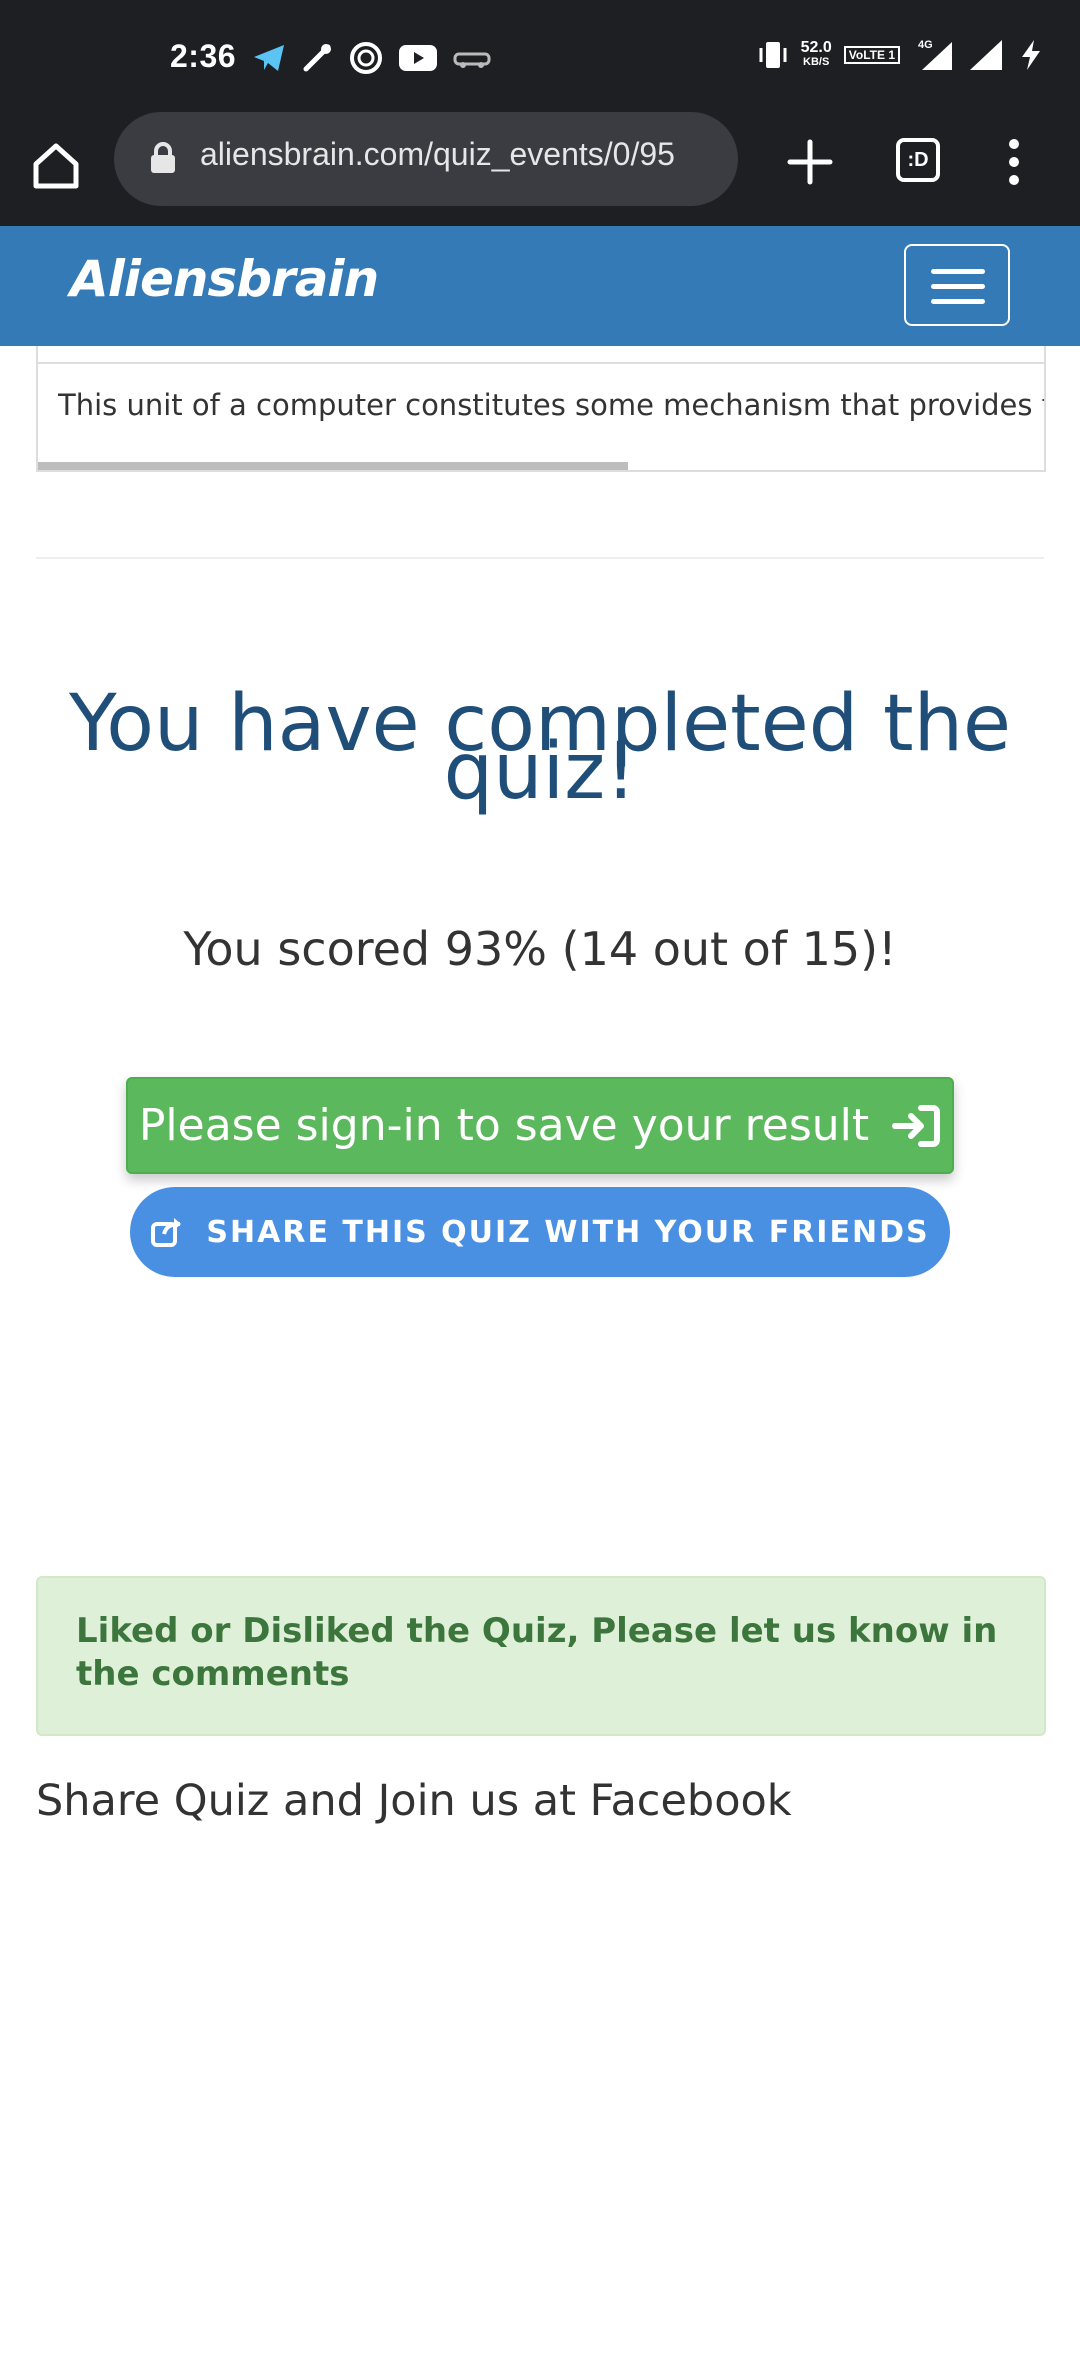 This screenshot has height=2376, width=1080. What do you see at coordinates (540, 748) in the screenshot?
I see `completion-heading: You have completed the quiz!` at bounding box center [540, 748].